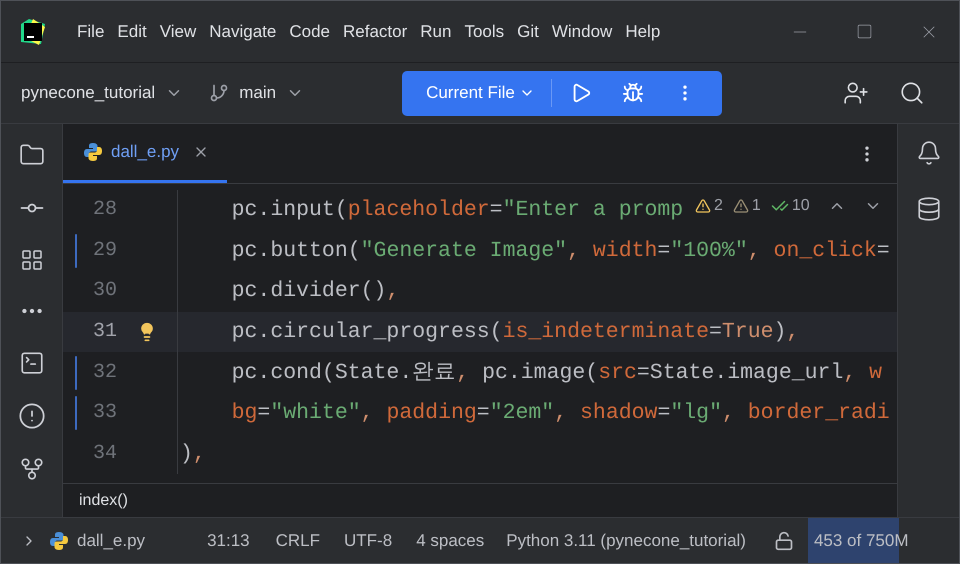  Describe the element at coordinates (368, 541) in the screenshot. I see `file-encoding: UTF-8` at that location.